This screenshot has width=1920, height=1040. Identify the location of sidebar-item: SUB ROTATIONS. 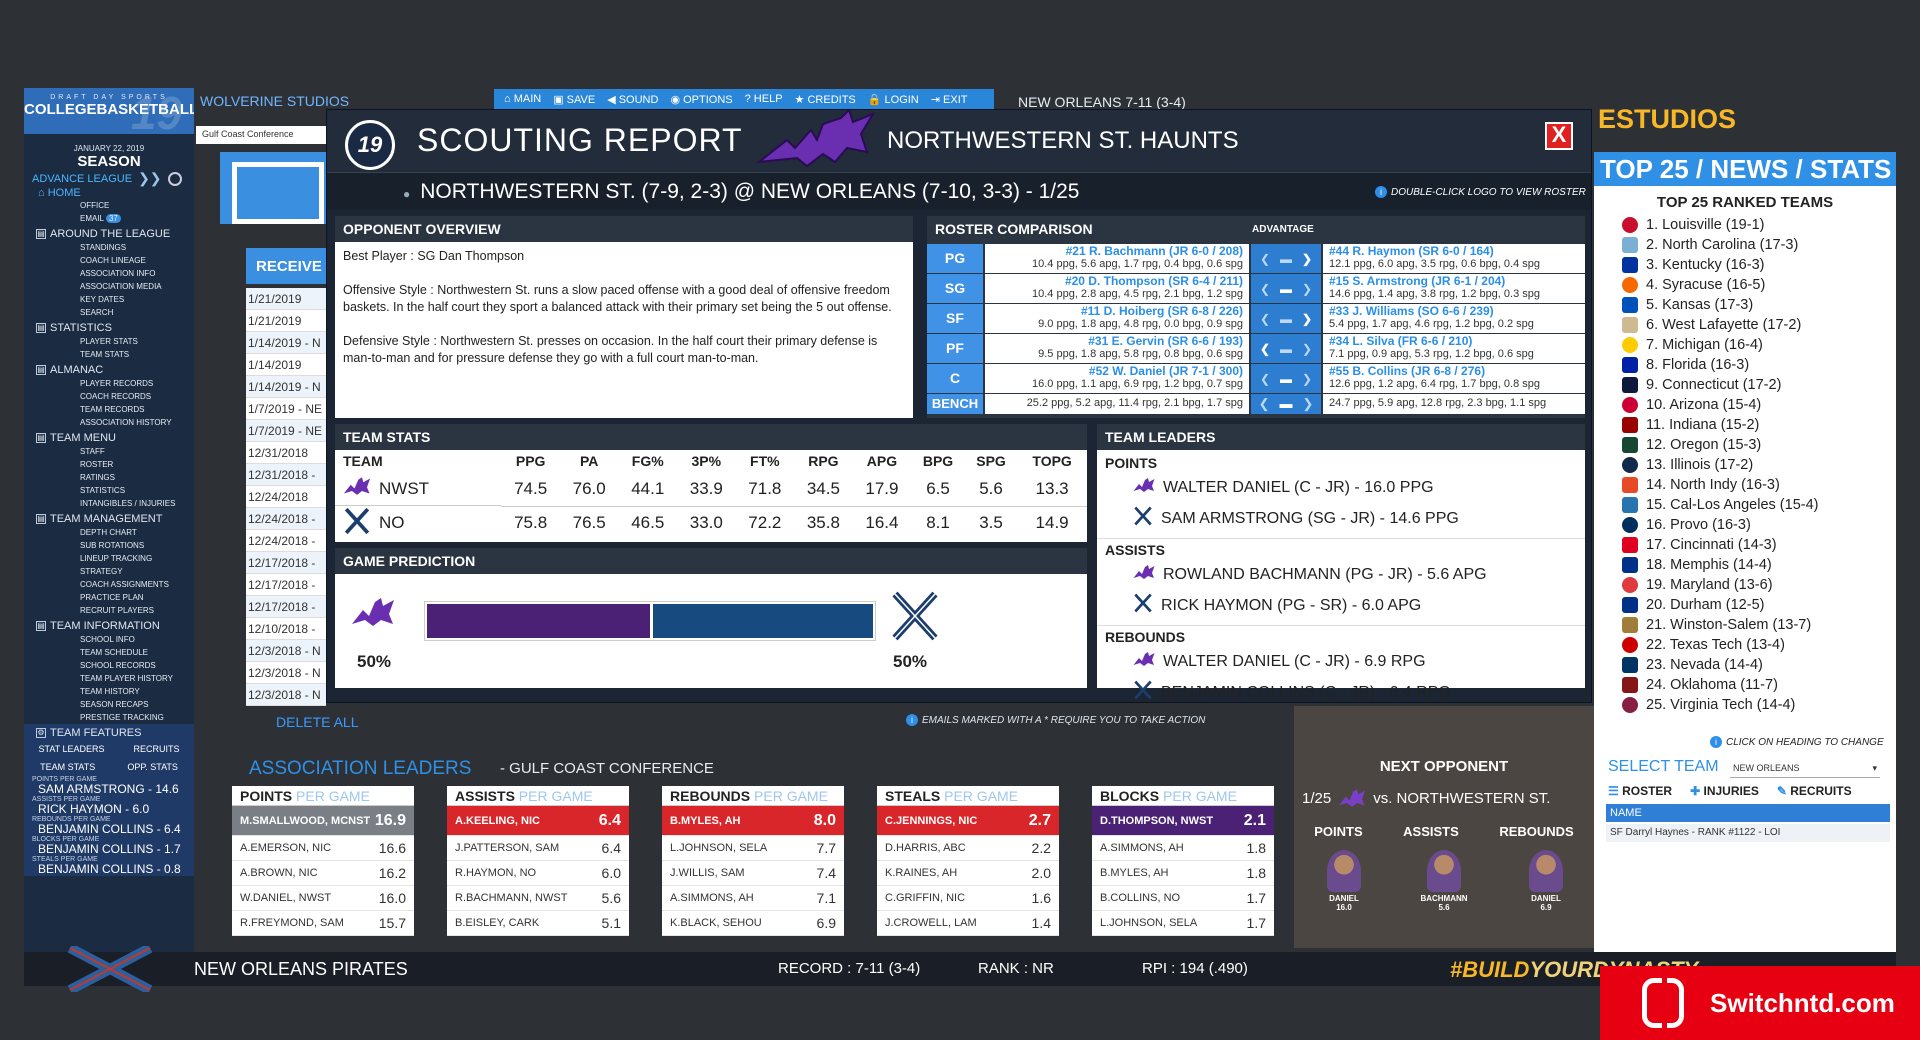
(109, 545).